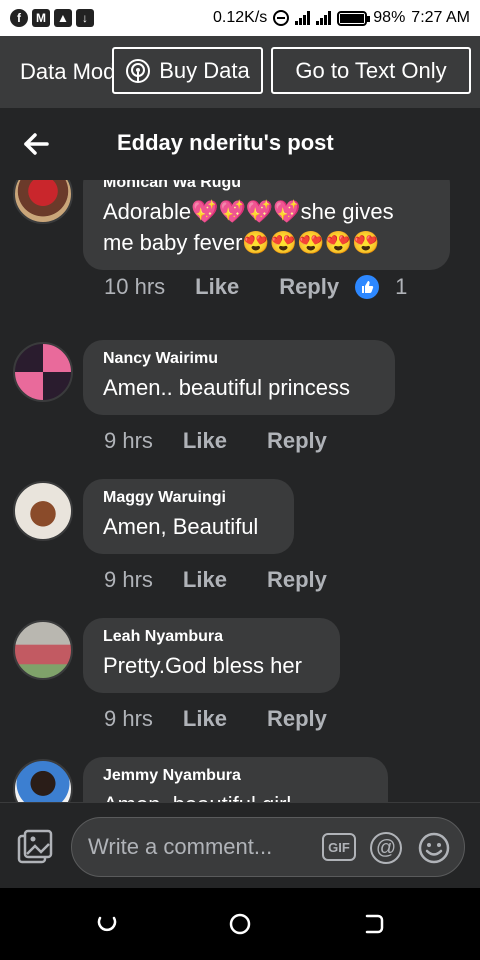 The height and width of the screenshot is (960, 480). What do you see at coordinates (386, 848) in the screenshot?
I see `mention-icon: @` at bounding box center [386, 848].